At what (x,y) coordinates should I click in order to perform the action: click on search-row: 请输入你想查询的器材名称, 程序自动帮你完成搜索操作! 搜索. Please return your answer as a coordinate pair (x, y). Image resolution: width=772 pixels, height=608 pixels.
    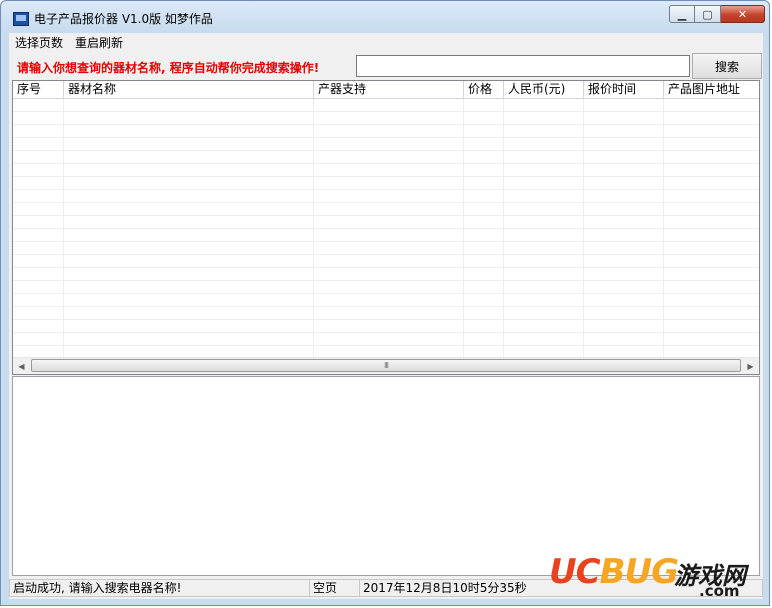
    Looking at the image, I should click on (386, 66).